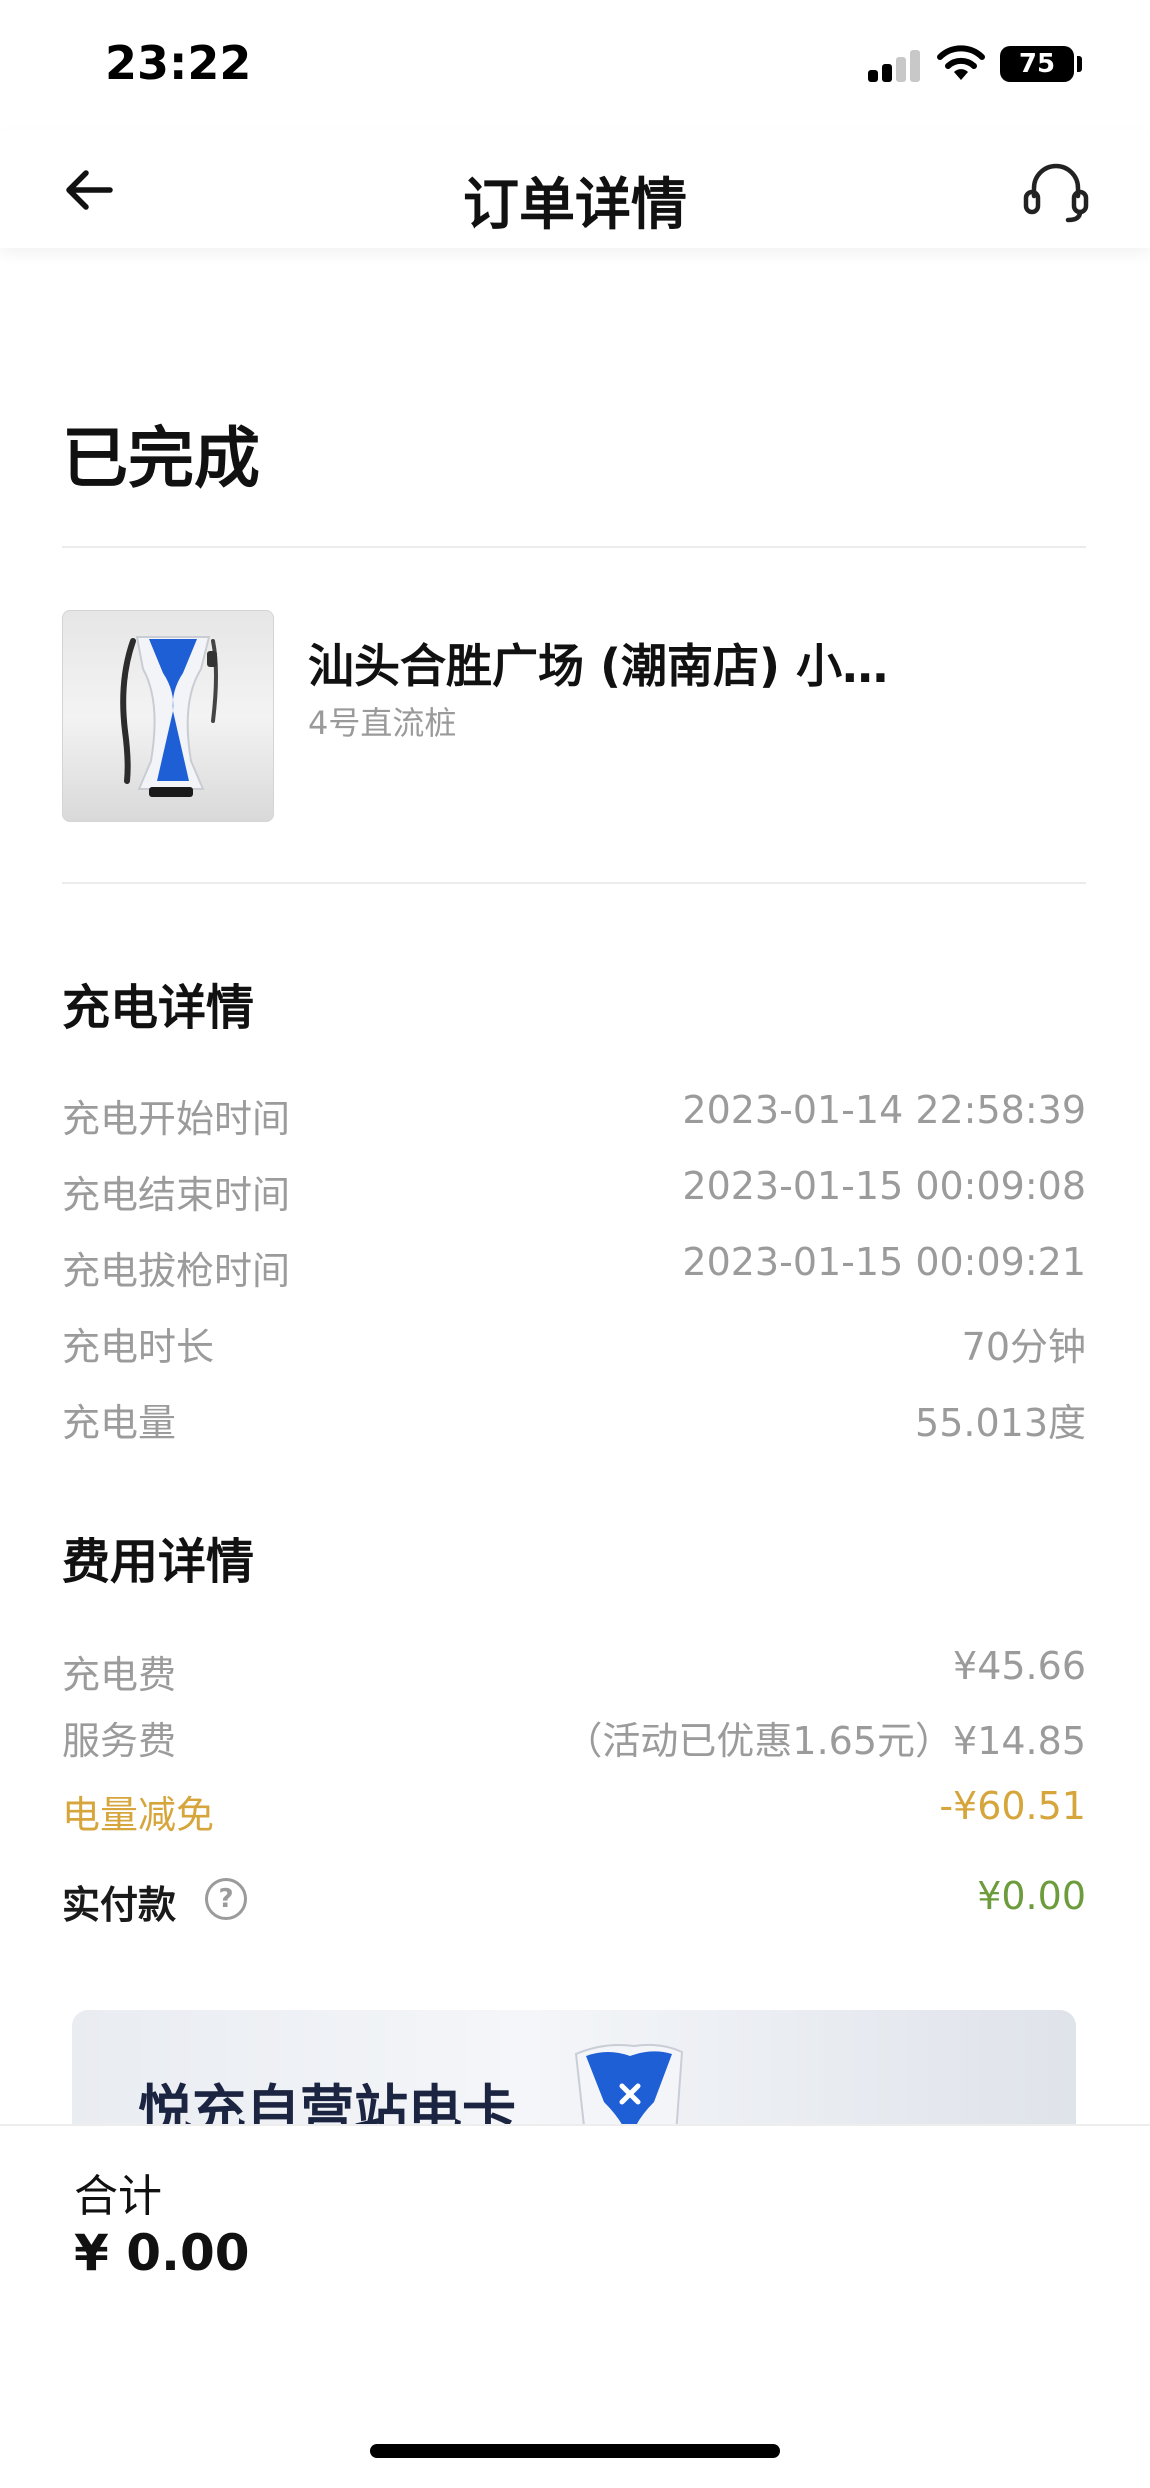  Describe the element at coordinates (575, 65) in the screenshot. I see `status-bar: 23:22 75` at that location.